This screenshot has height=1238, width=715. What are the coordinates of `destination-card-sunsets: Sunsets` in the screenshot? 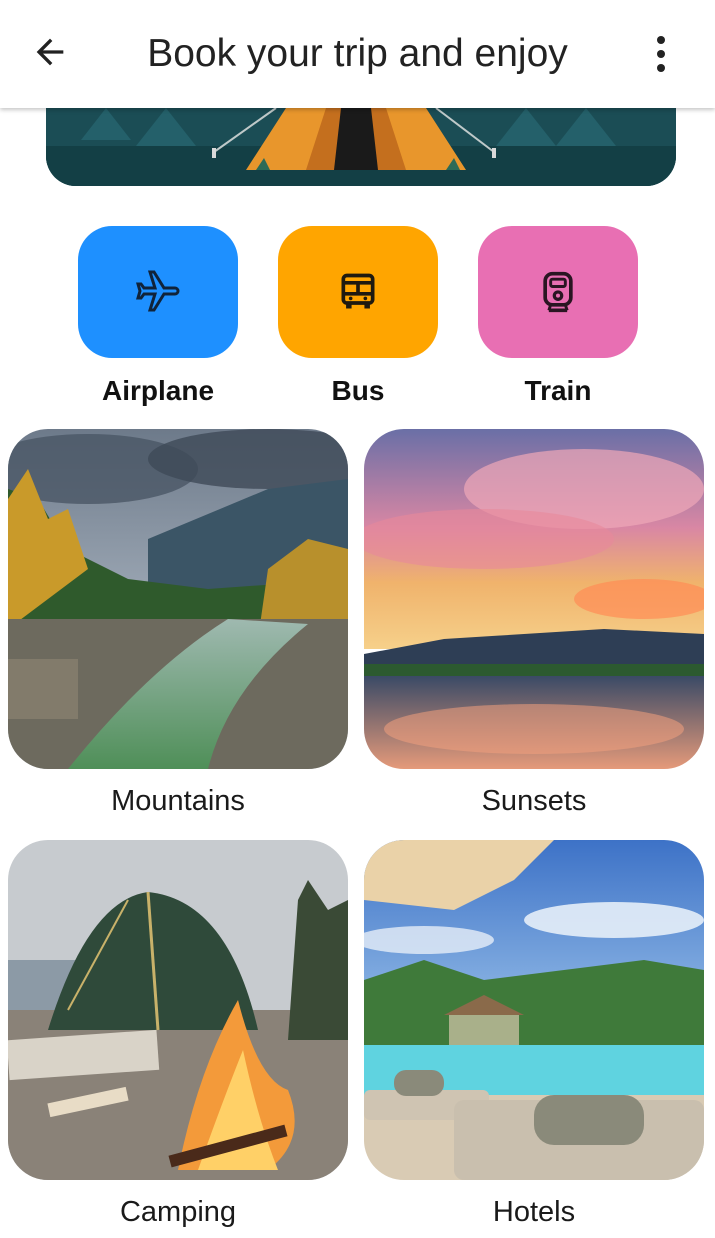 It's located at (534, 624).